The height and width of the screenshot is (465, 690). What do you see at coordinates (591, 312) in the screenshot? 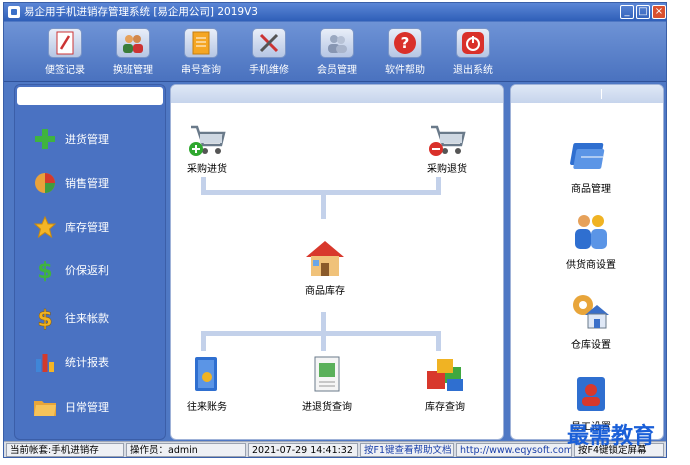
I see `warehouse-gear-icon` at bounding box center [591, 312].